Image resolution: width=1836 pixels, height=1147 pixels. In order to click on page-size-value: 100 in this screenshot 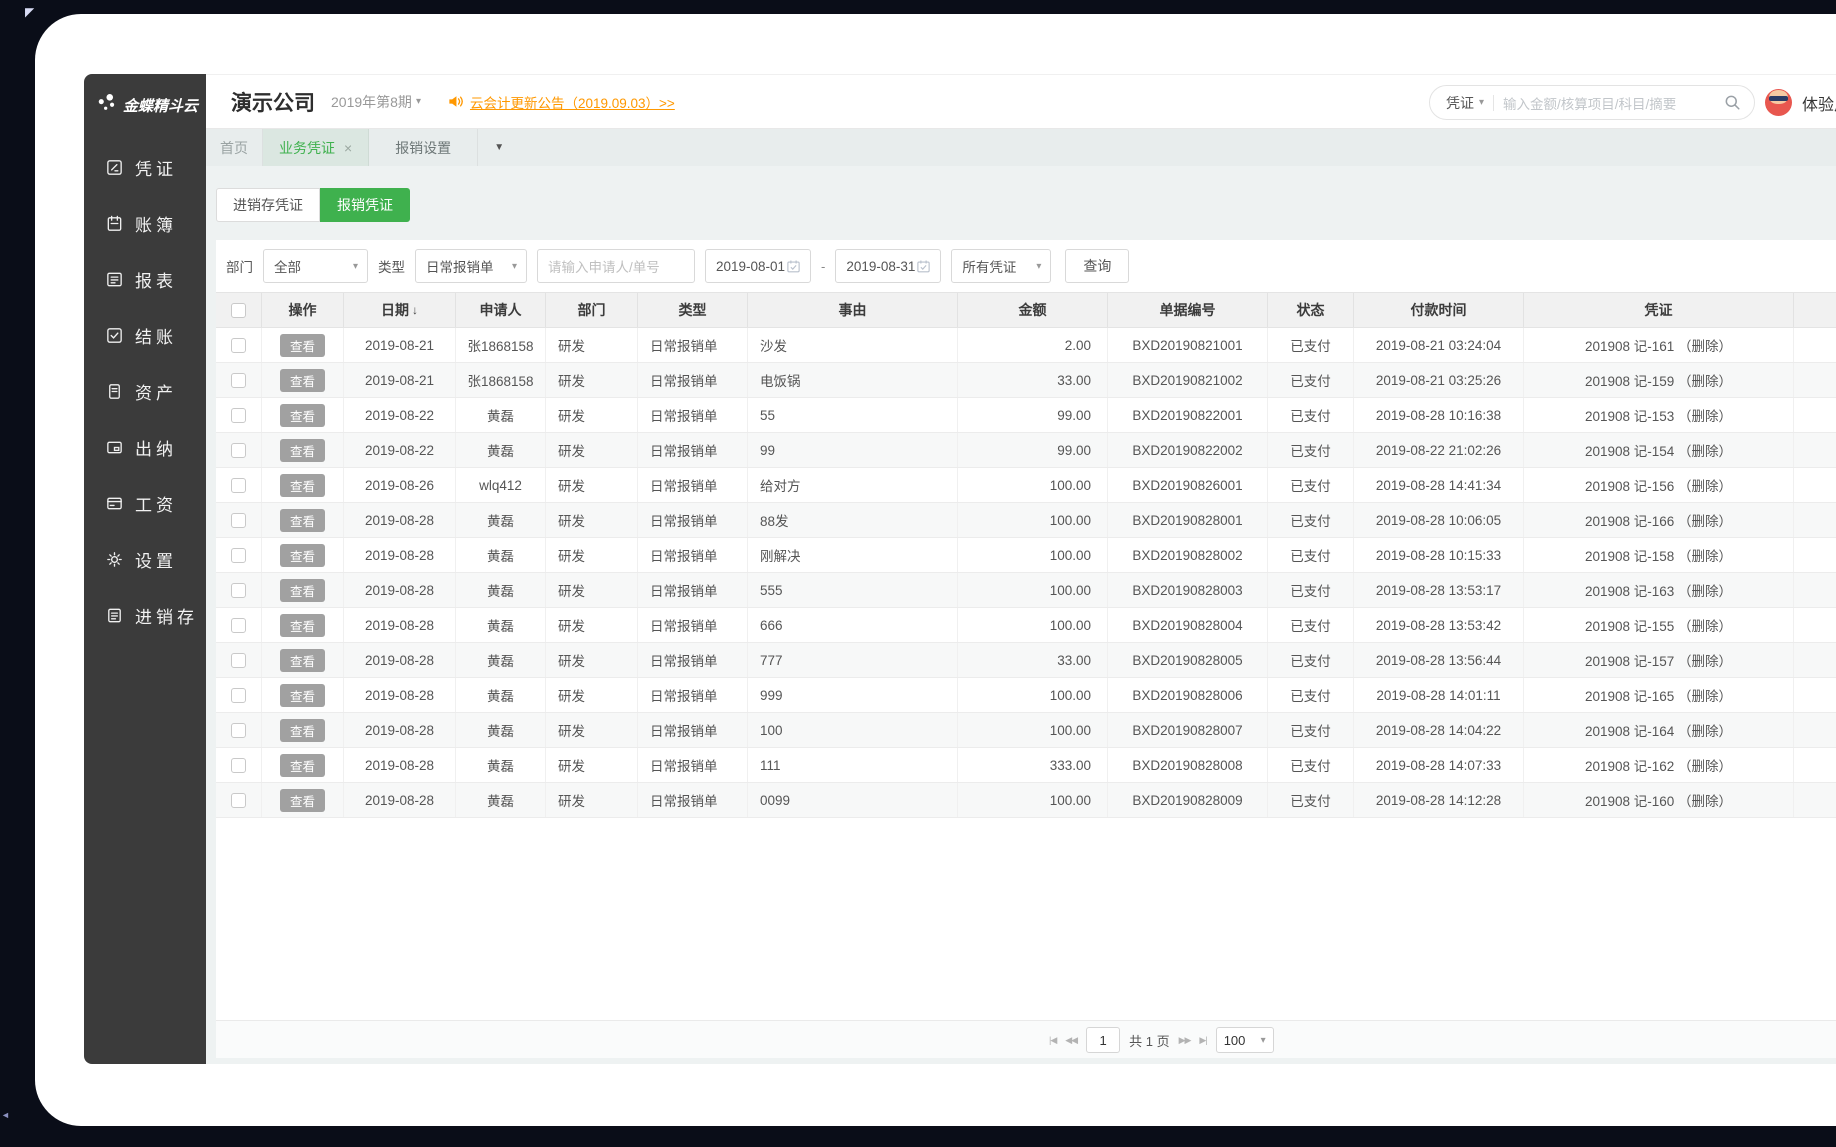, I will do `click(1234, 1040)`.